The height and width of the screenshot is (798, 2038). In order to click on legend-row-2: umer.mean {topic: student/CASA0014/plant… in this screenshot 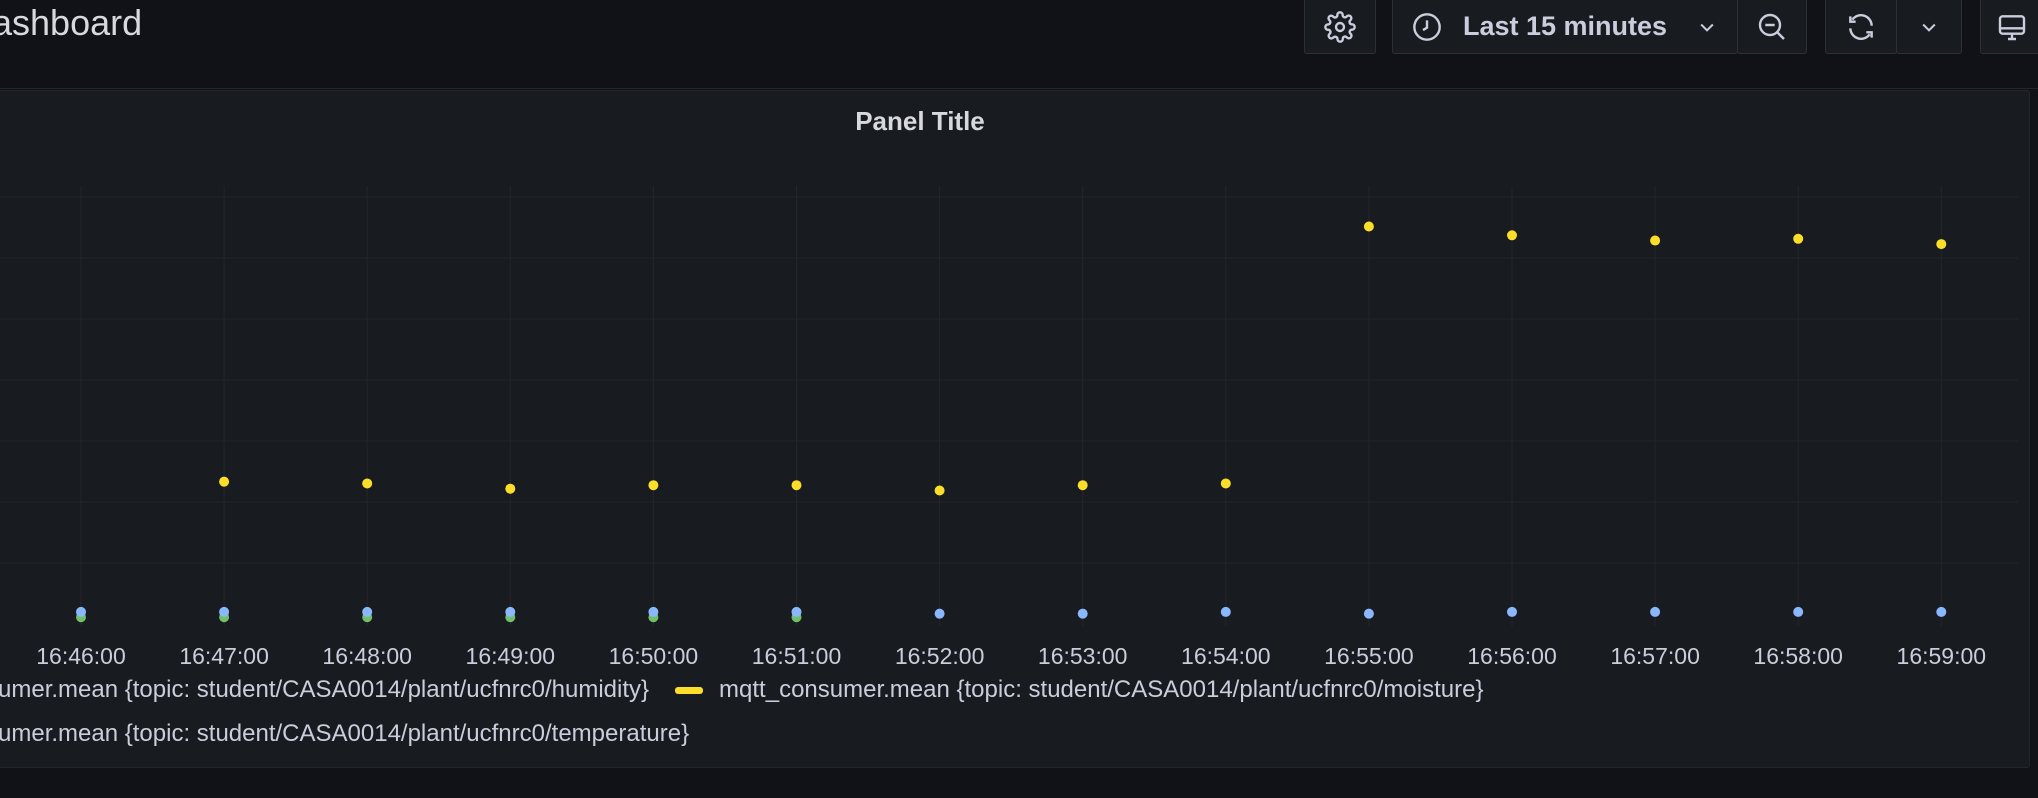, I will do `click(344, 734)`.